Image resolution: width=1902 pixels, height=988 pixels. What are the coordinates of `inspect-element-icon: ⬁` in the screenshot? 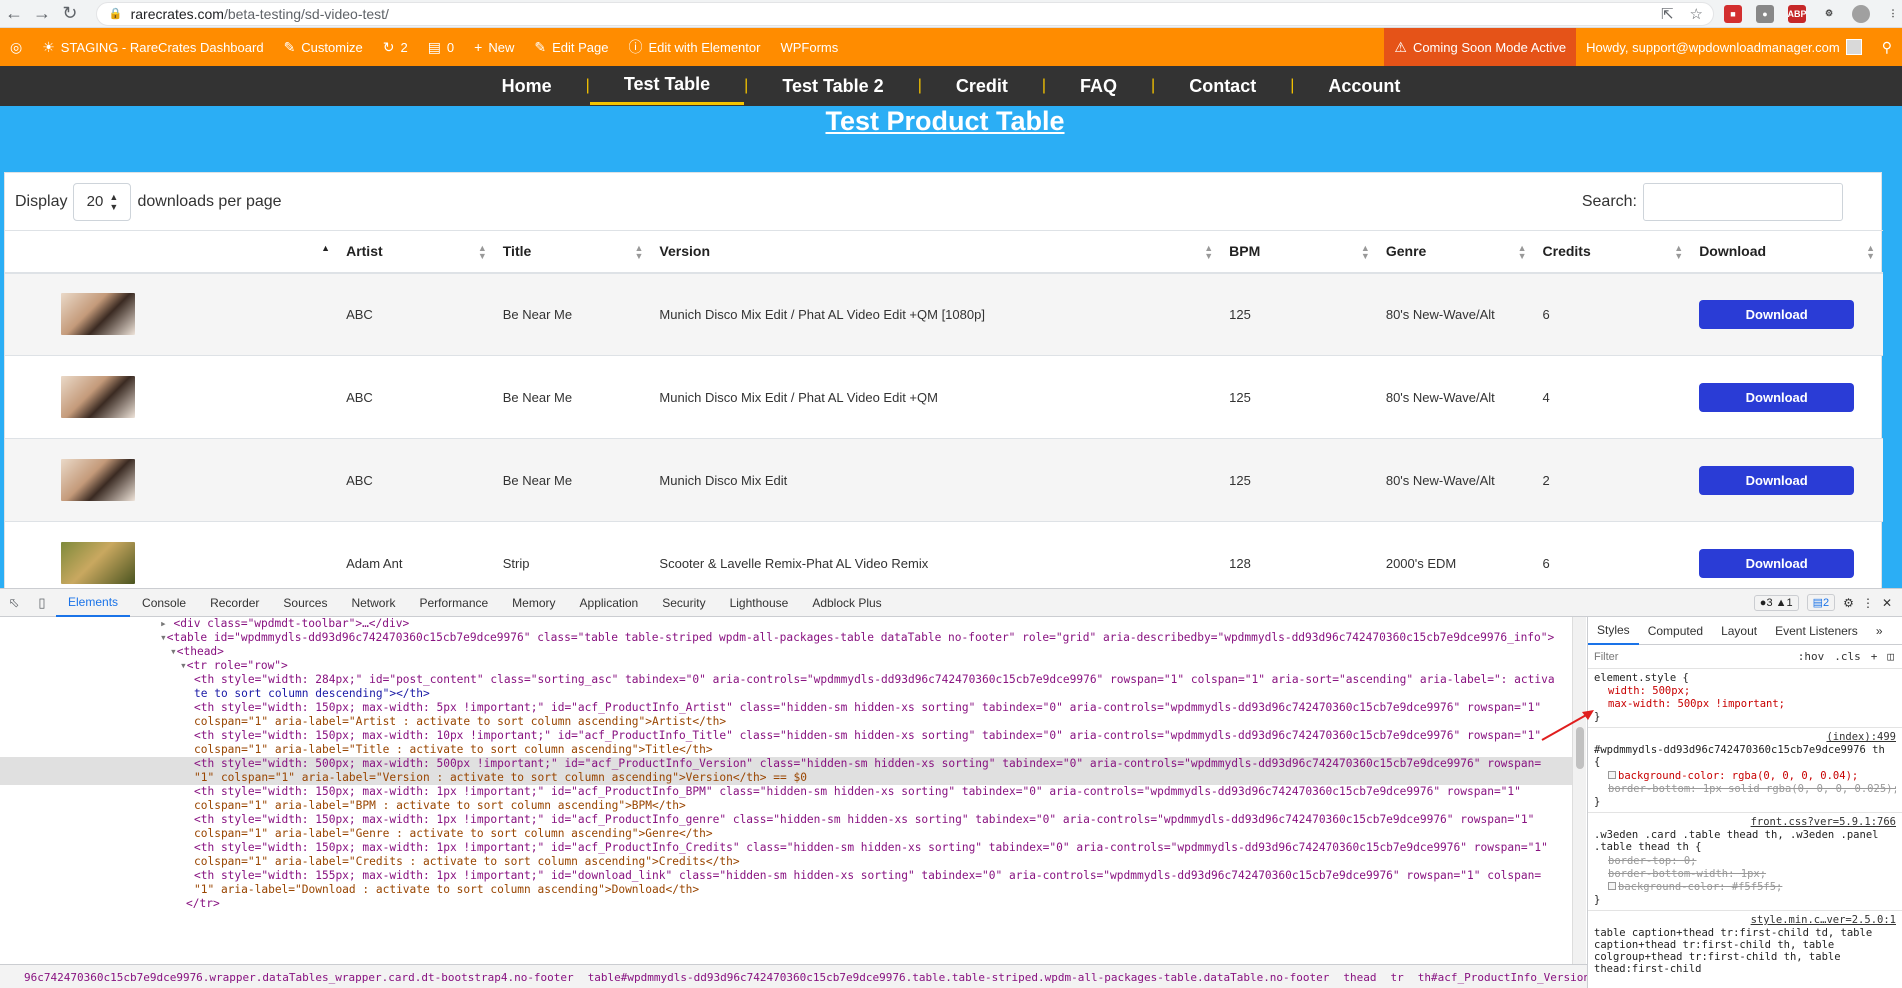 It's located at (14, 603).